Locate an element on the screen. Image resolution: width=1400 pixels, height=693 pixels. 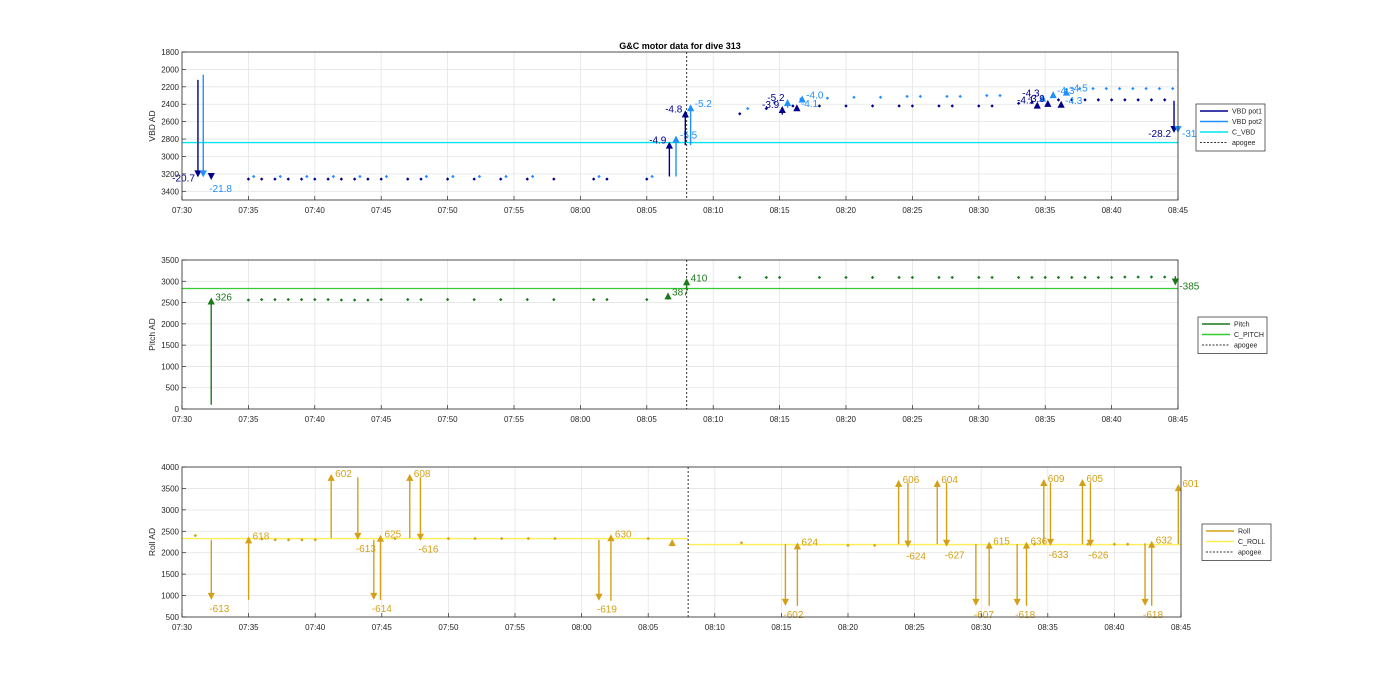
event-label: -21.8 is located at coordinates (220, 189).